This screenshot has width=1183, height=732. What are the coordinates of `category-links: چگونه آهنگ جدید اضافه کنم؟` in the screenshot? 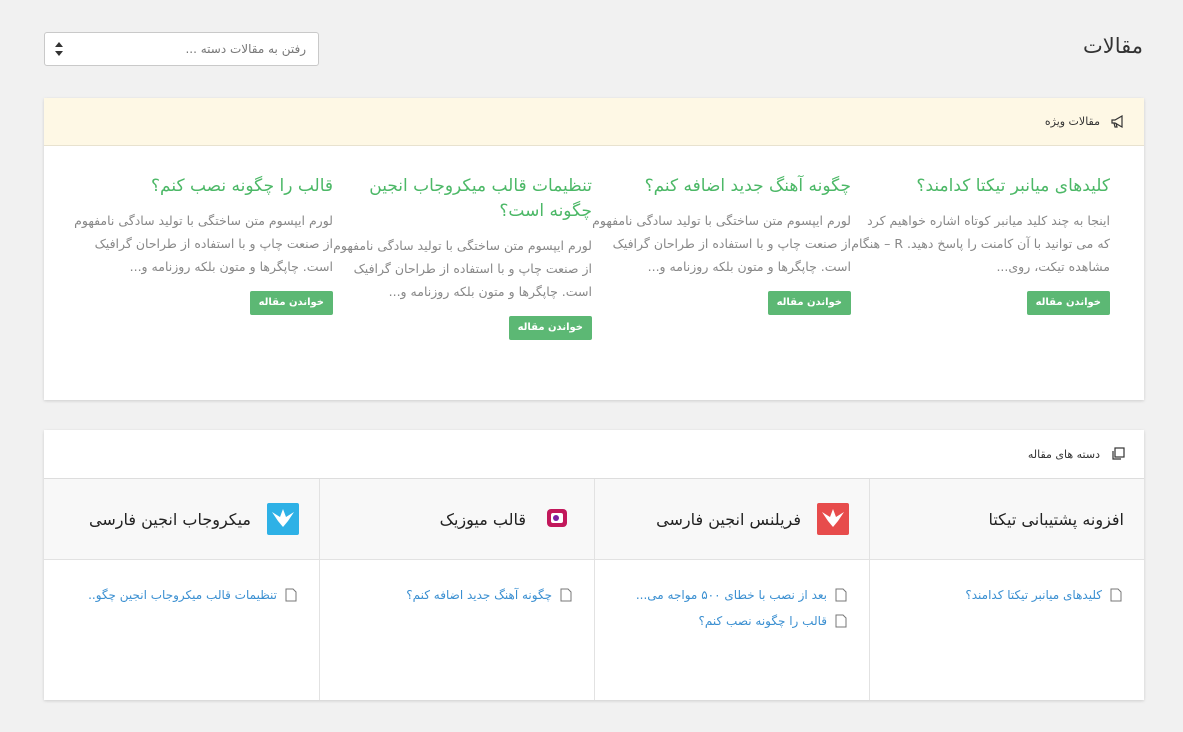 It's located at (457, 584).